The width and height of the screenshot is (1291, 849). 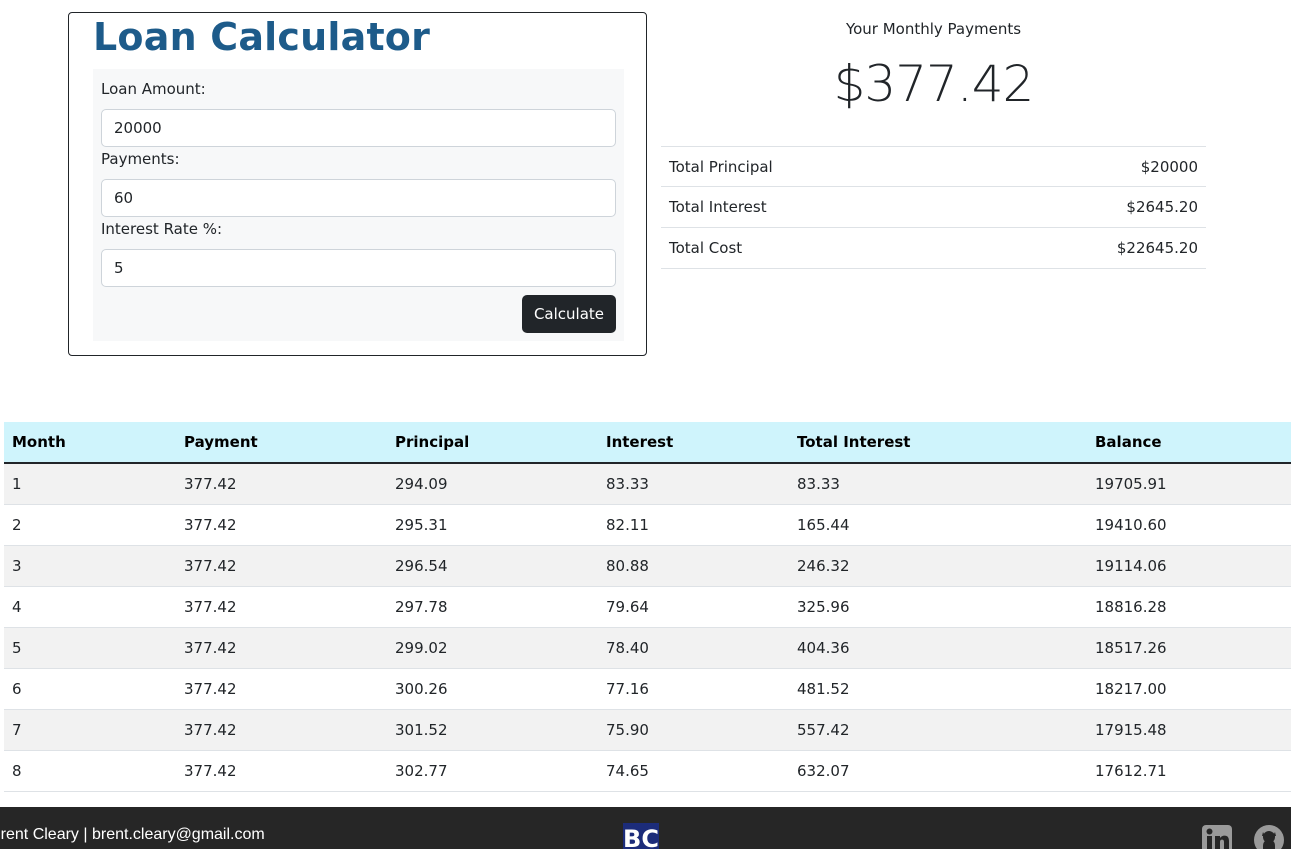 What do you see at coordinates (492, 566) in the screenshot?
I see `table-cell: 296.54` at bounding box center [492, 566].